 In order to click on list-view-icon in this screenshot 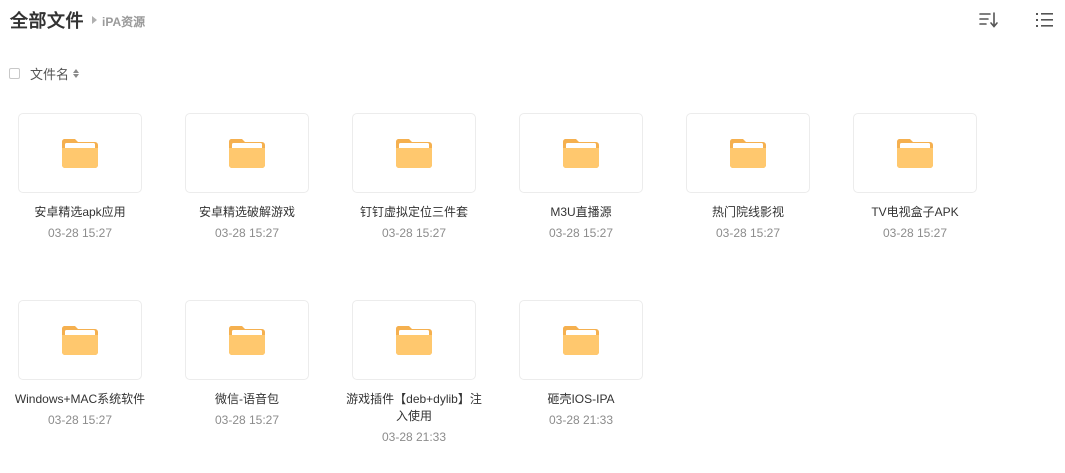, I will do `click(1044, 20)`.